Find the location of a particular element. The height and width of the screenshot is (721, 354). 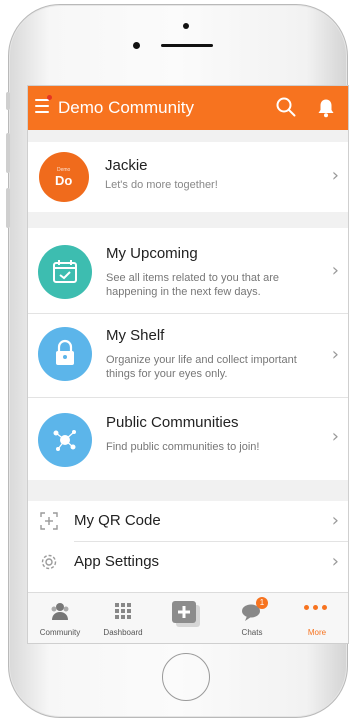

list-item-label: App Settings is located at coordinates (117, 561).